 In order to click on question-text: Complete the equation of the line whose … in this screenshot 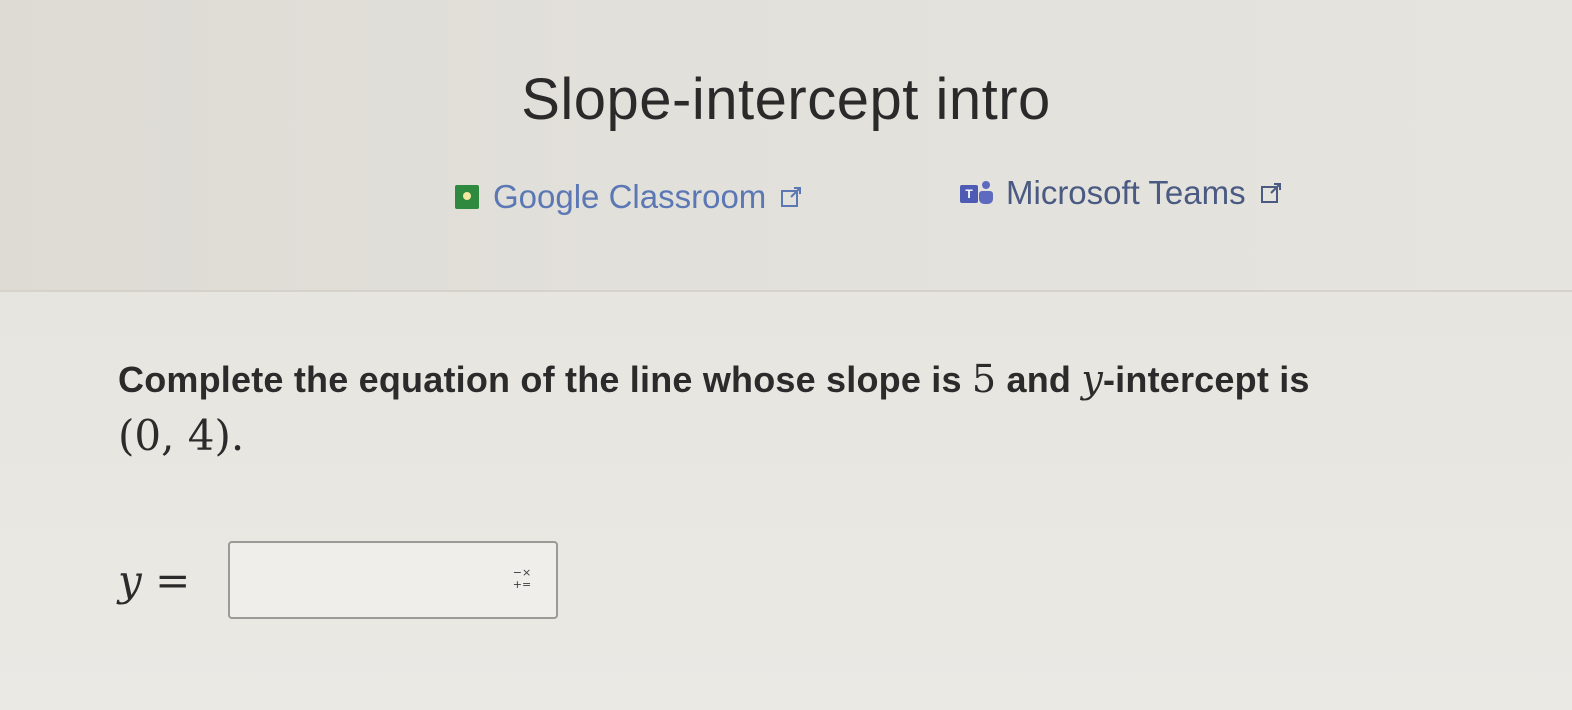, I will do `click(714, 379)`.